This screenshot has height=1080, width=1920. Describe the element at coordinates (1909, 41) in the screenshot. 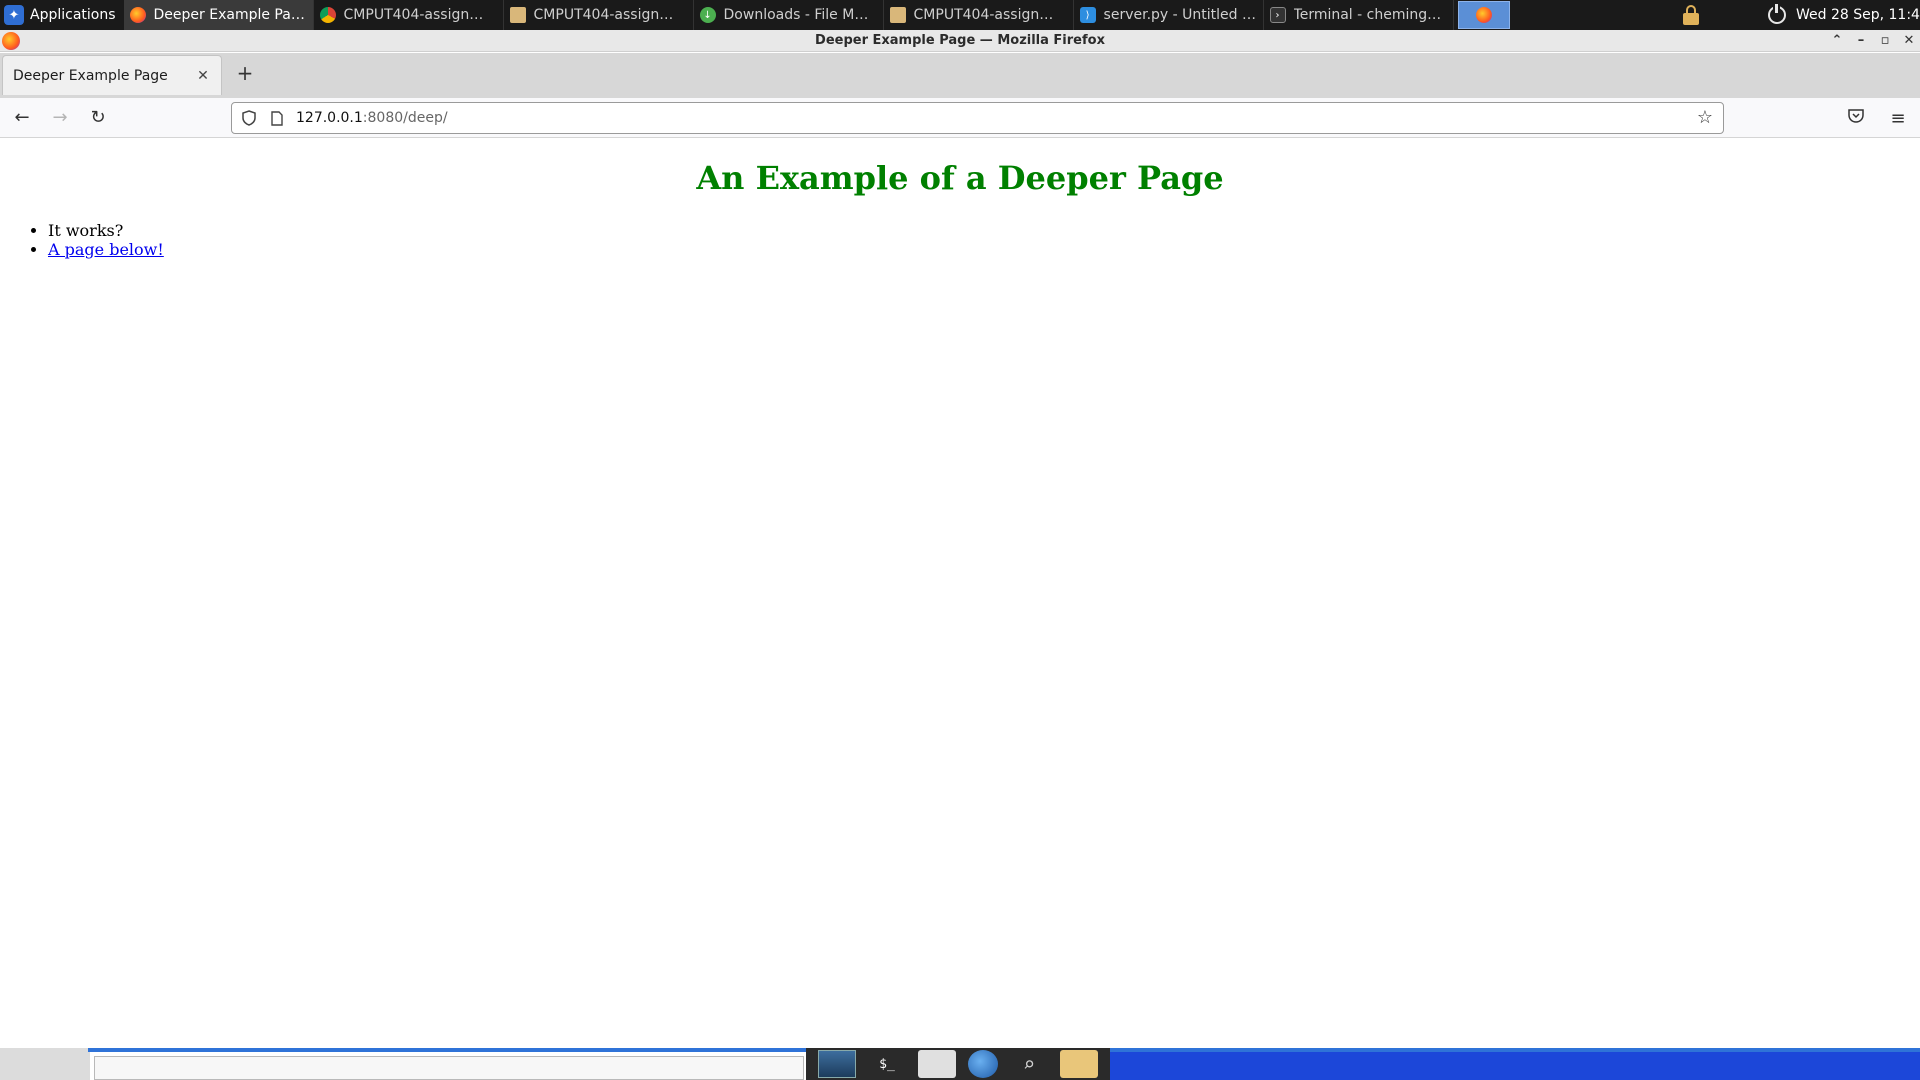

I see `close-icon: ✕` at that location.